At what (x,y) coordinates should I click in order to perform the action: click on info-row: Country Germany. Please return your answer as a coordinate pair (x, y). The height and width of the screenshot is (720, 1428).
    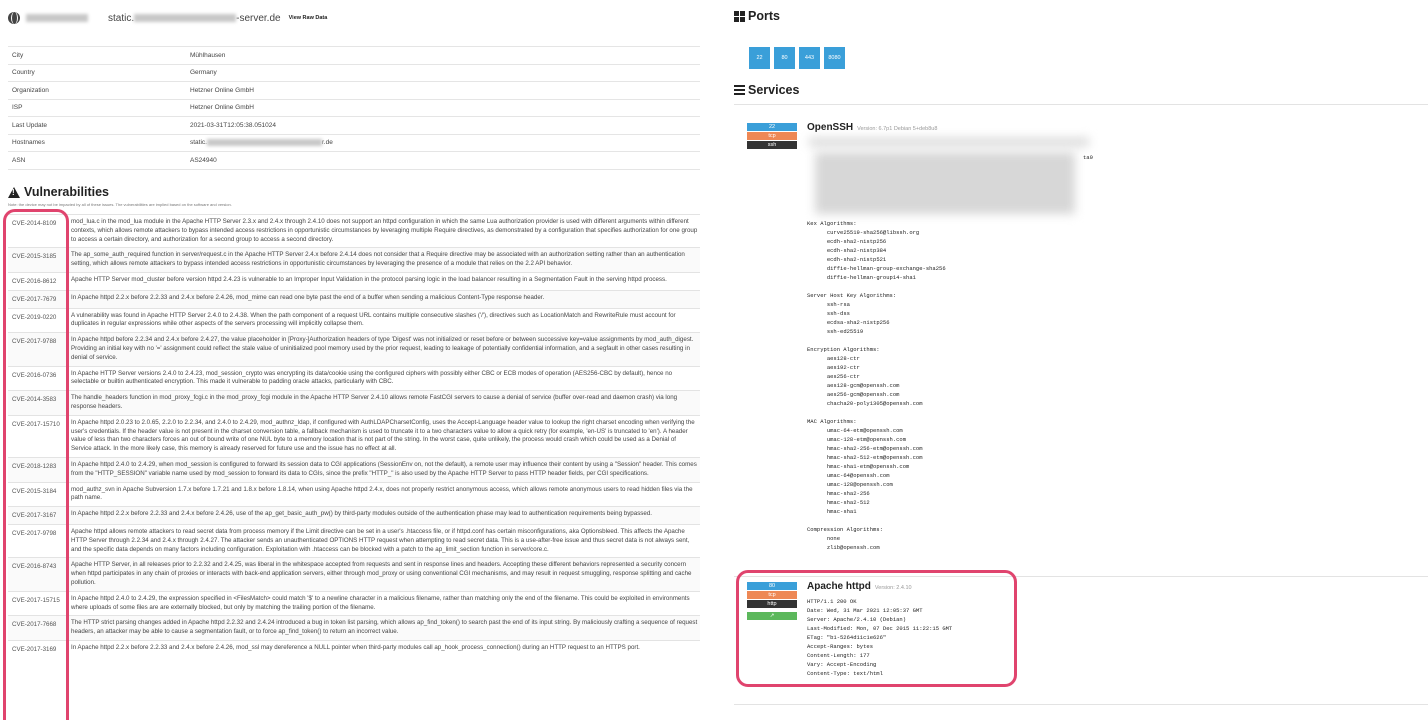
    Looking at the image, I should click on (354, 72).